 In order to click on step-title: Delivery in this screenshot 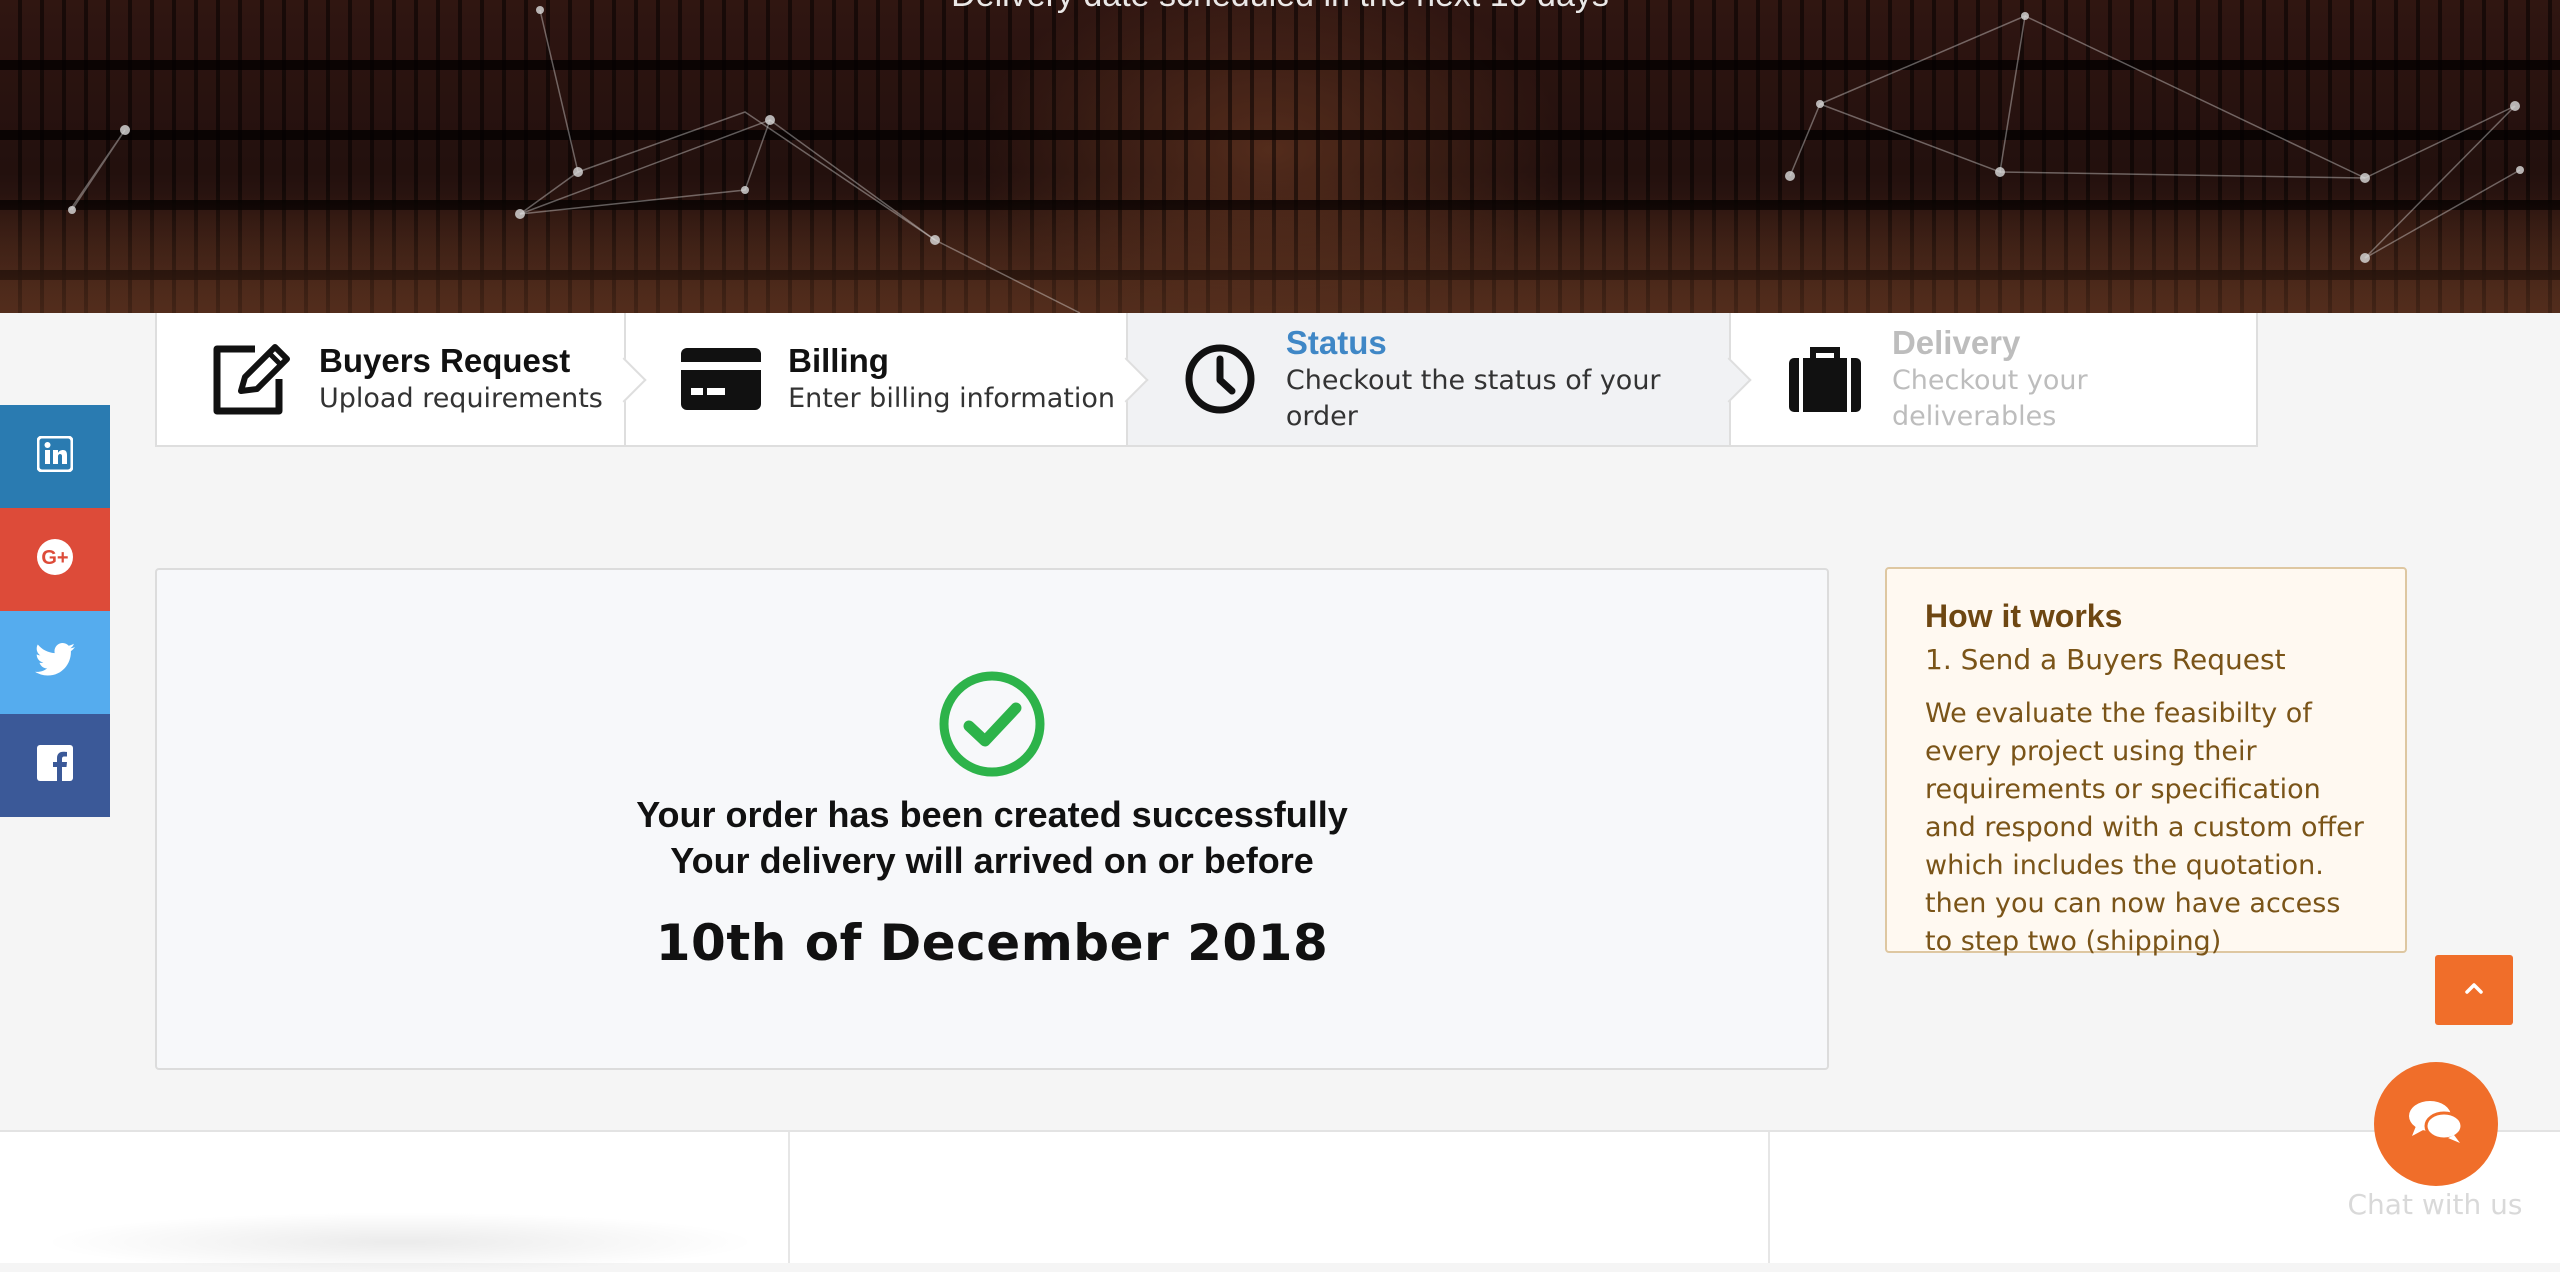, I will do `click(1956, 342)`.